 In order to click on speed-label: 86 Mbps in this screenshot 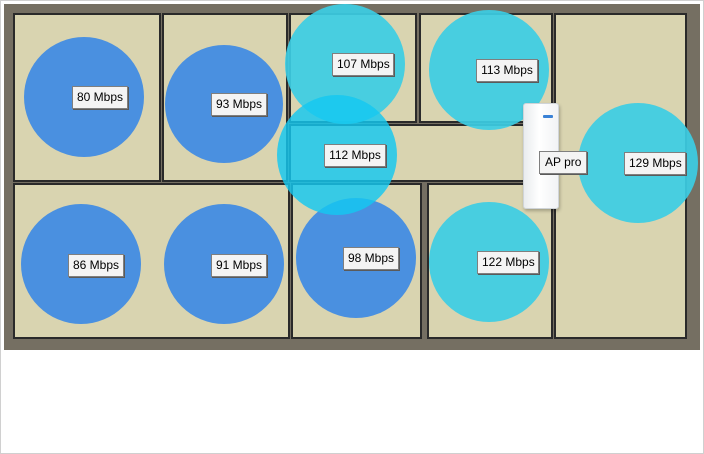, I will do `click(96, 265)`.